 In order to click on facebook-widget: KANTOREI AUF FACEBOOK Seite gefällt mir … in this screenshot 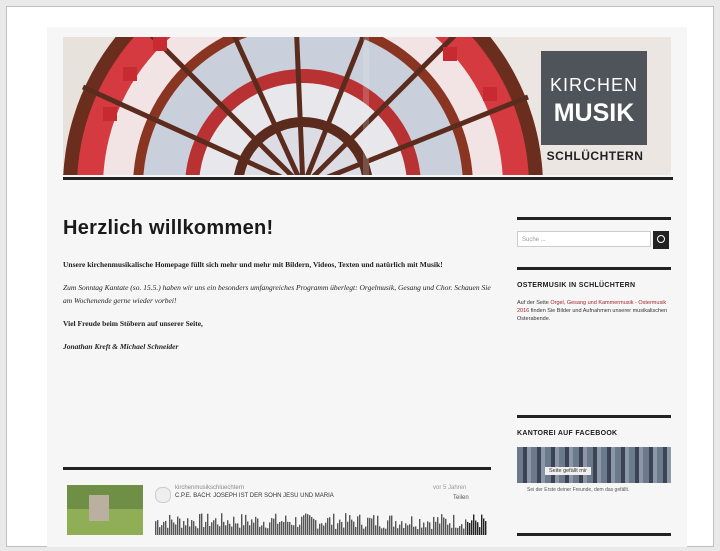, I will do `click(594, 454)`.